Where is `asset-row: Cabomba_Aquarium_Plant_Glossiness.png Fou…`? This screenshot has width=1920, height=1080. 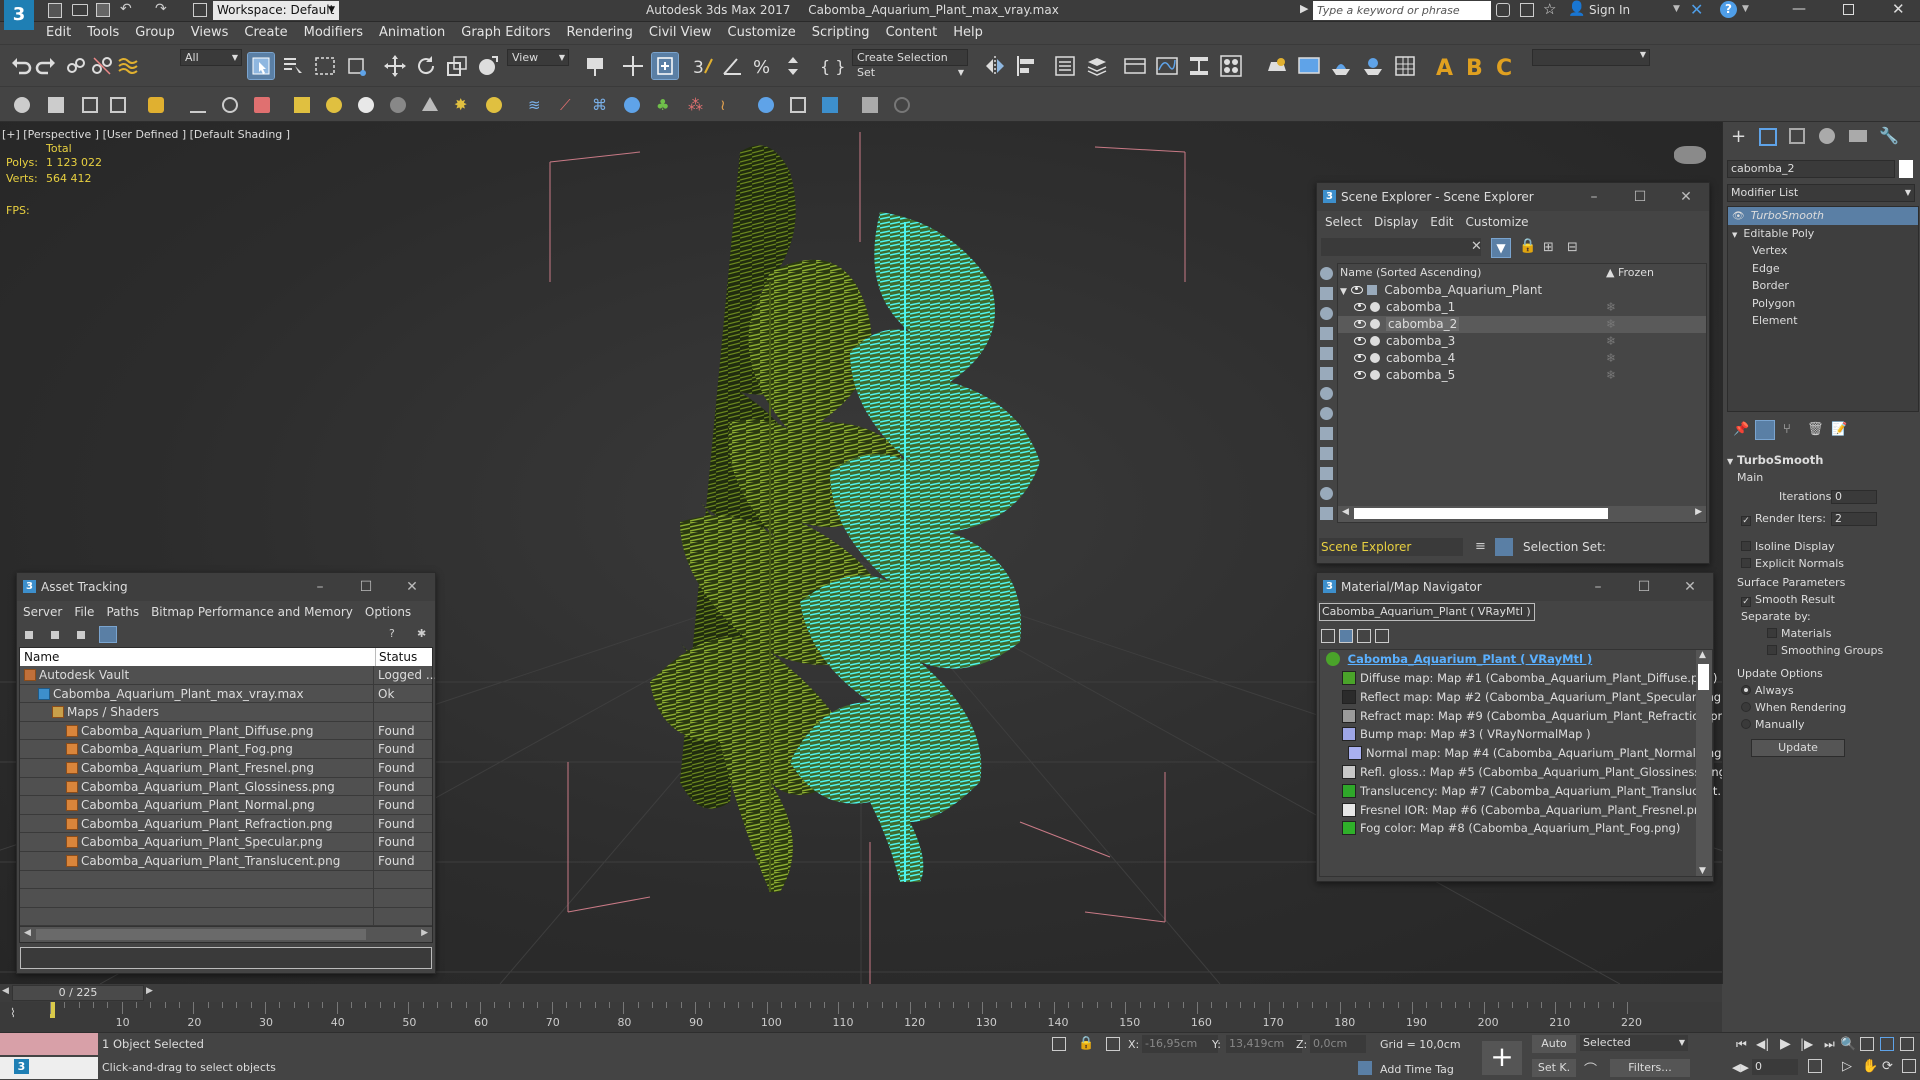
asset-row: Cabomba_Aquarium_Plant_Glossiness.png Fou… is located at coordinates (226, 787).